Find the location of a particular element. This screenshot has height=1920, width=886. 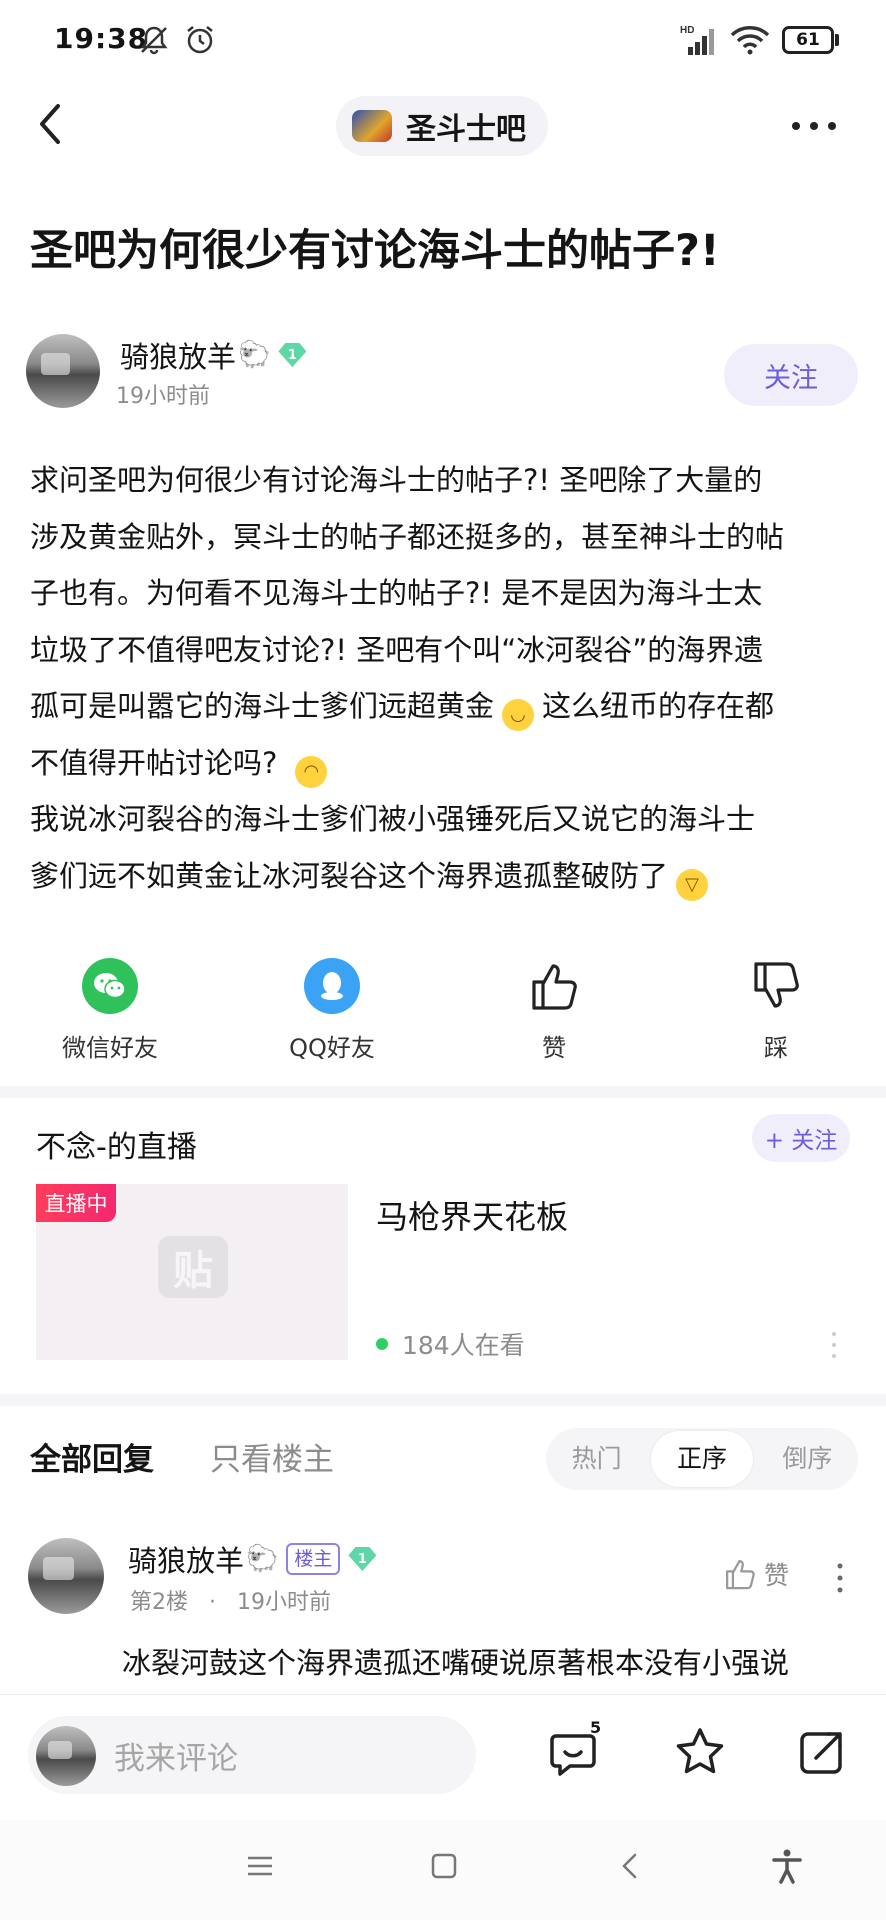

body-line: 不值得开帖讨论吗? ◠ is located at coordinates (445, 763).